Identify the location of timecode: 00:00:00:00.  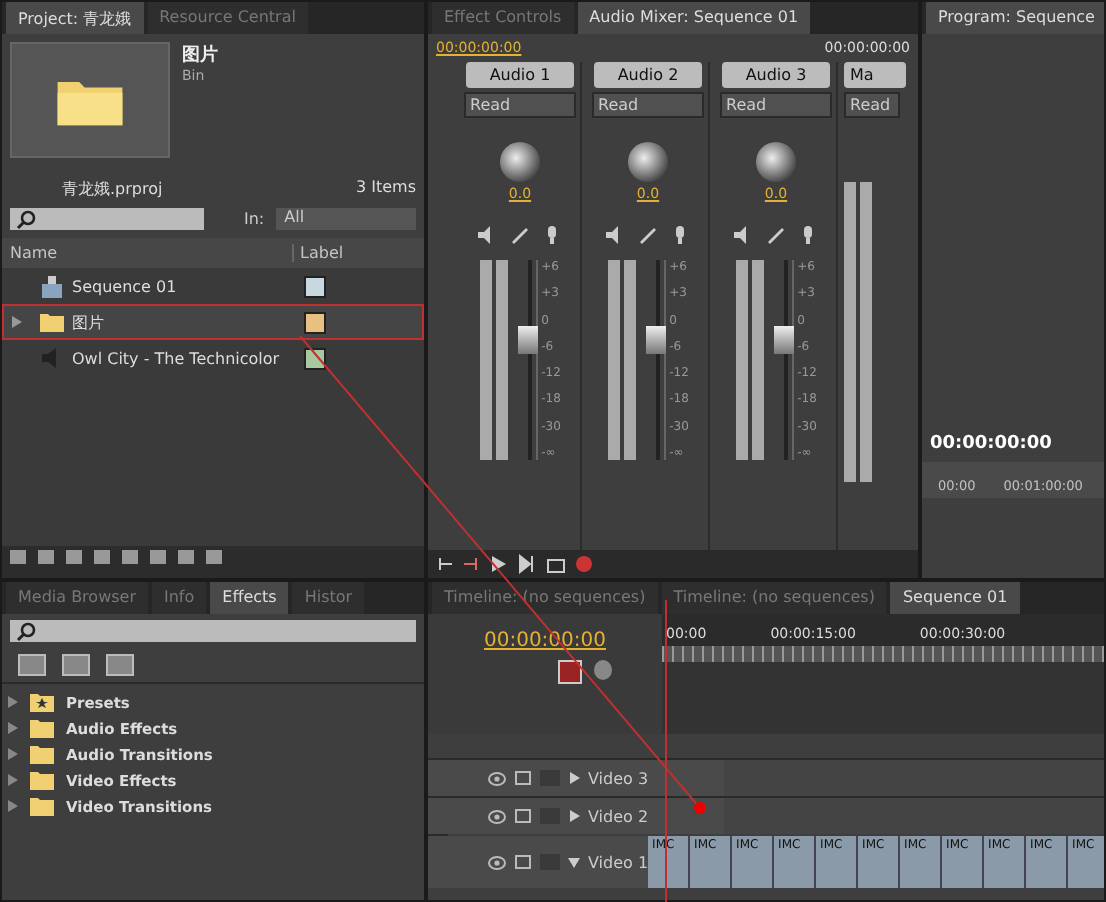
(1013, 444).